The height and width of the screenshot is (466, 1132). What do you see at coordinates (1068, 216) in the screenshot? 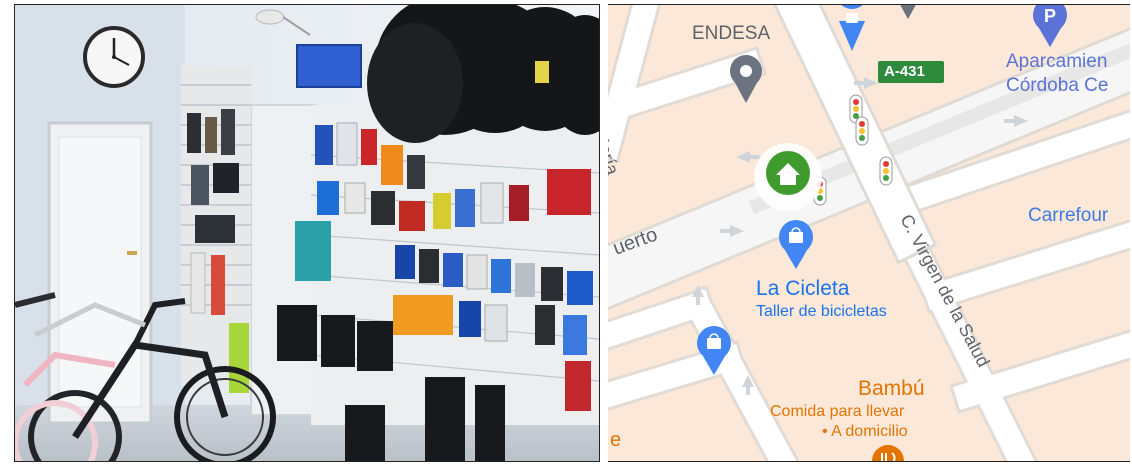
I see `poi-label-carrefour: Carrefour` at bounding box center [1068, 216].